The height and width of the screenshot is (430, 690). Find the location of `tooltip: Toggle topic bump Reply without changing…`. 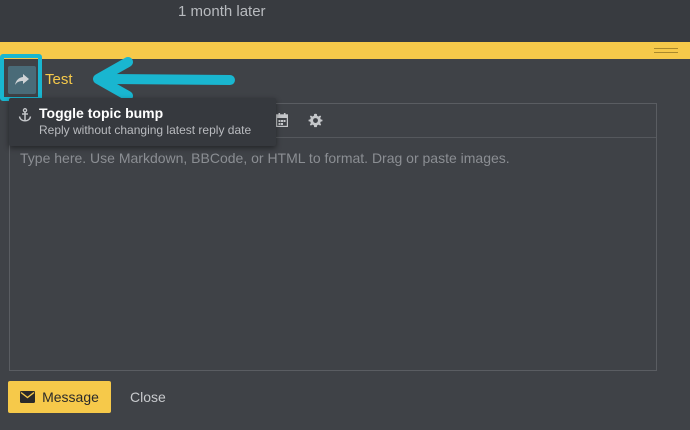

tooltip: Toggle topic bump Reply without changing… is located at coordinates (142, 122).